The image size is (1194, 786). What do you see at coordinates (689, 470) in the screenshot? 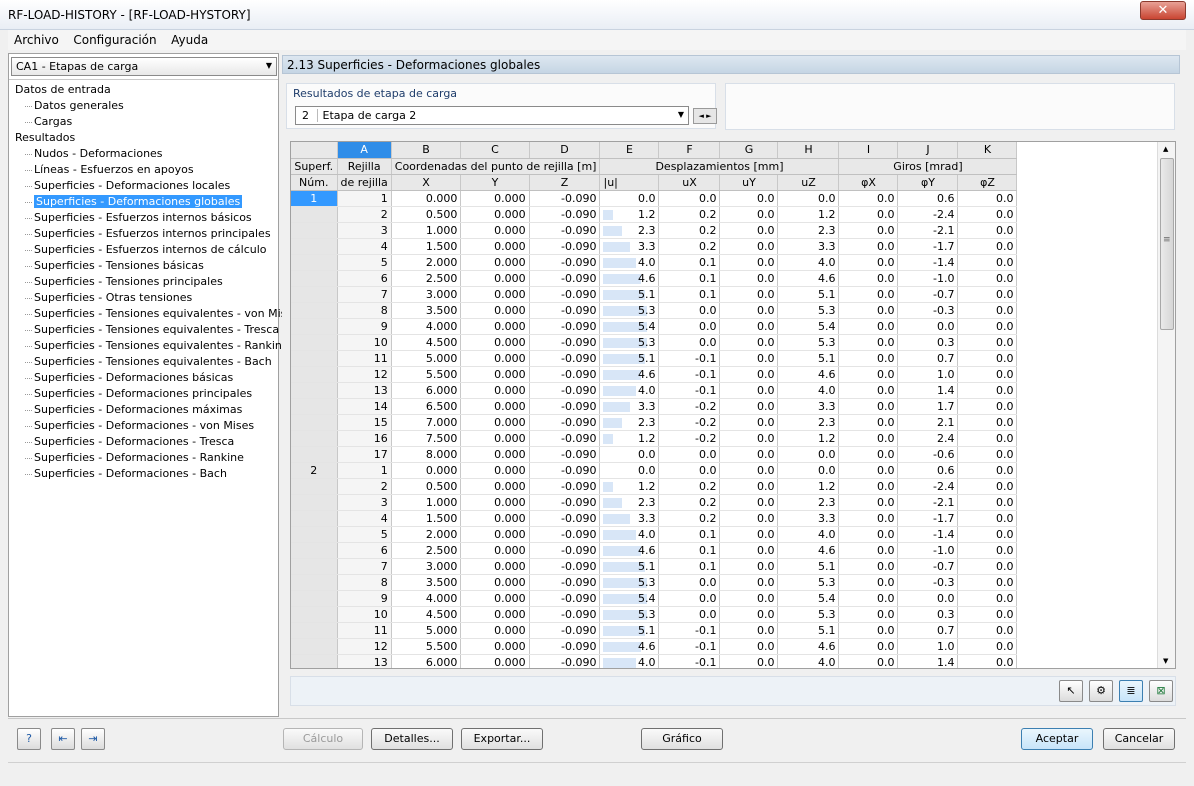
I see `cell-f: 0.0` at bounding box center [689, 470].